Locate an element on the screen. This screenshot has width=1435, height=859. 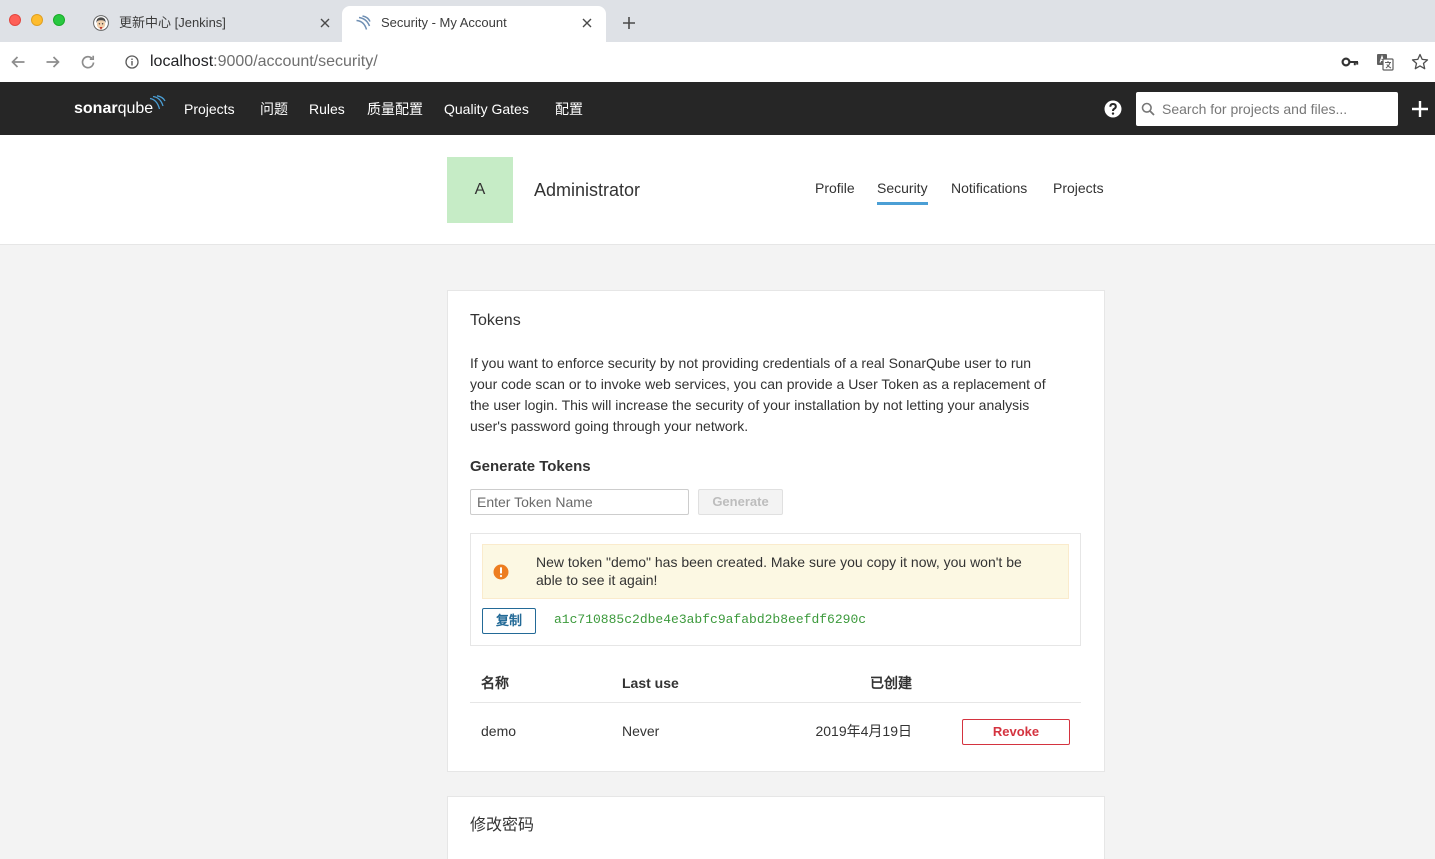
revoke-button: Revoke is located at coordinates (1016, 732).